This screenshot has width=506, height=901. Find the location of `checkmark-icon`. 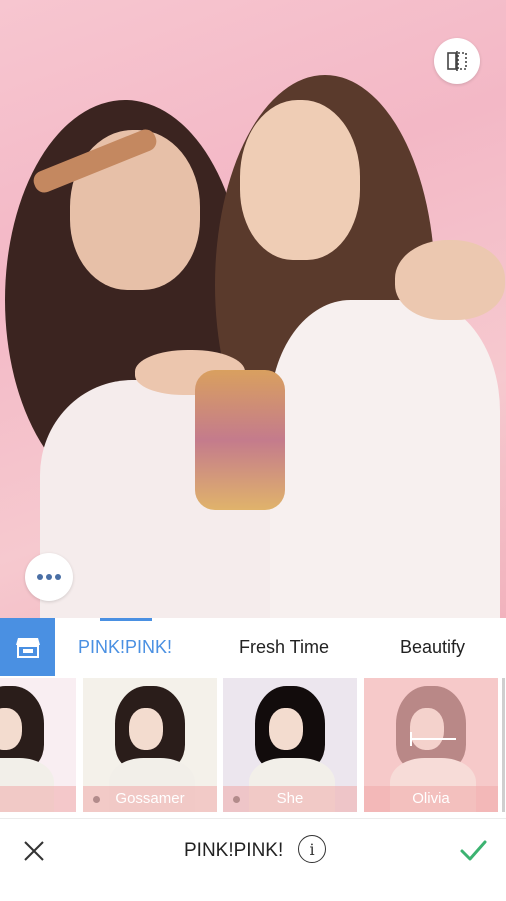

checkmark-icon is located at coordinates (473, 850).